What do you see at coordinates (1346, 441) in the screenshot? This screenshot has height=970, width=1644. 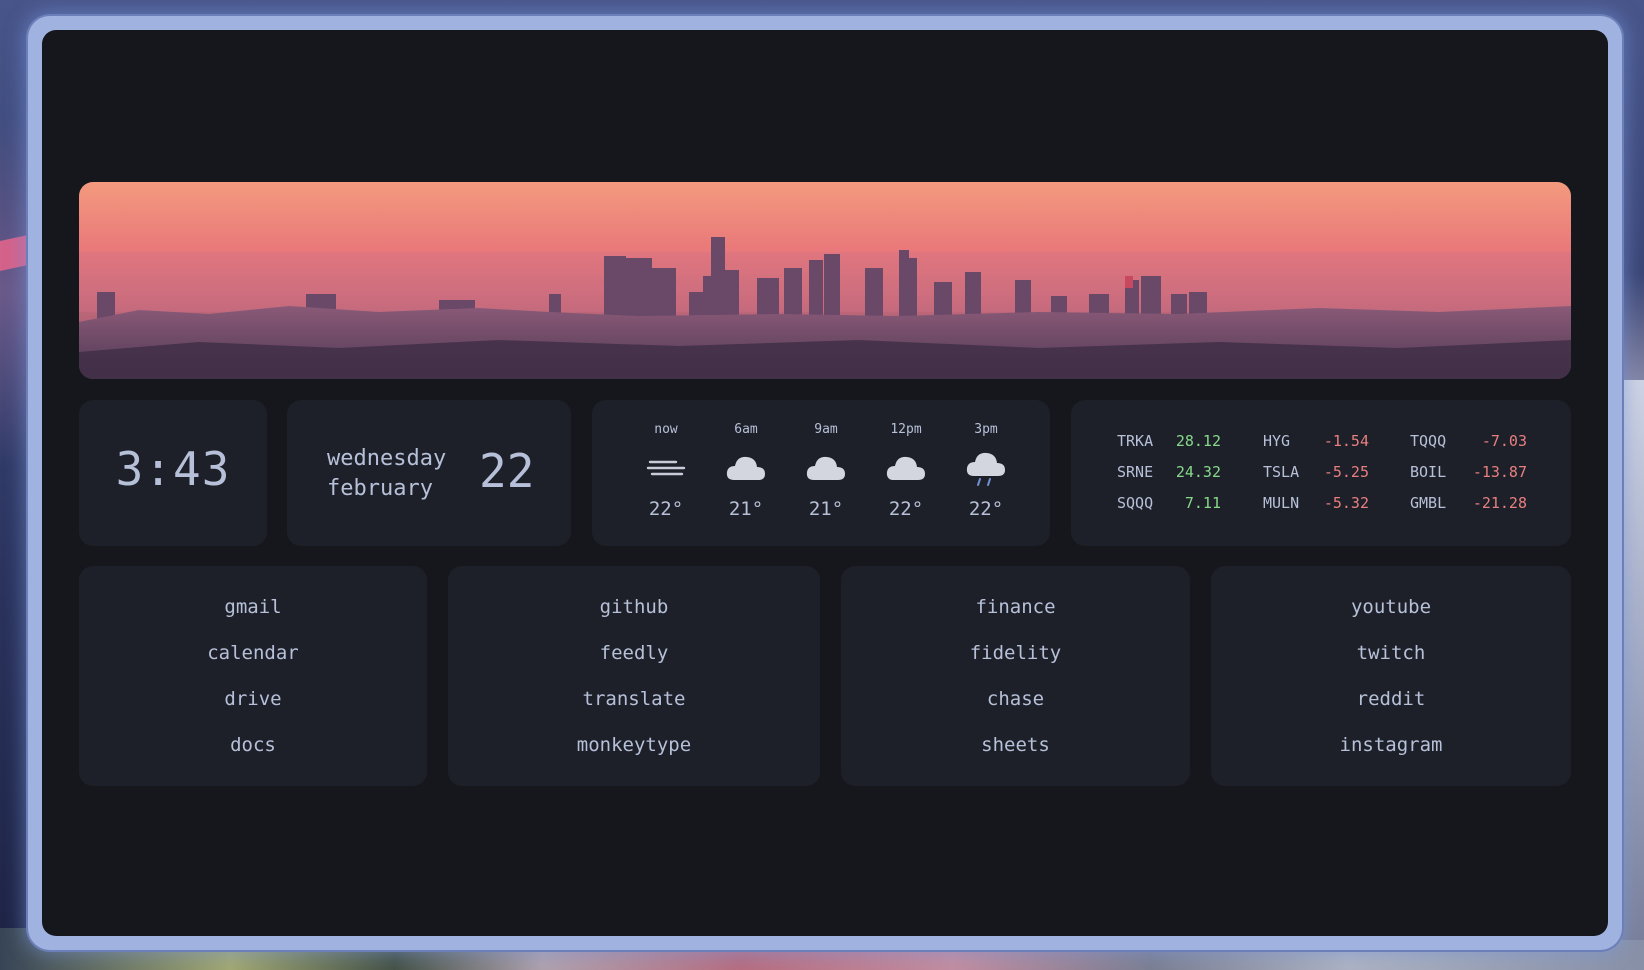 I see `stock-change: -1.54` at bounding box center [1346, 441].